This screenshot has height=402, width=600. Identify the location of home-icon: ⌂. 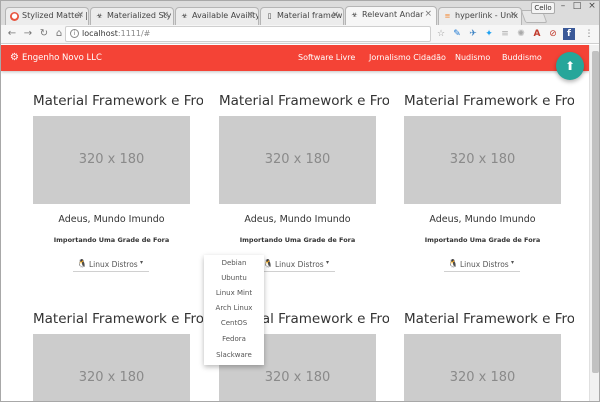
(59, 34).